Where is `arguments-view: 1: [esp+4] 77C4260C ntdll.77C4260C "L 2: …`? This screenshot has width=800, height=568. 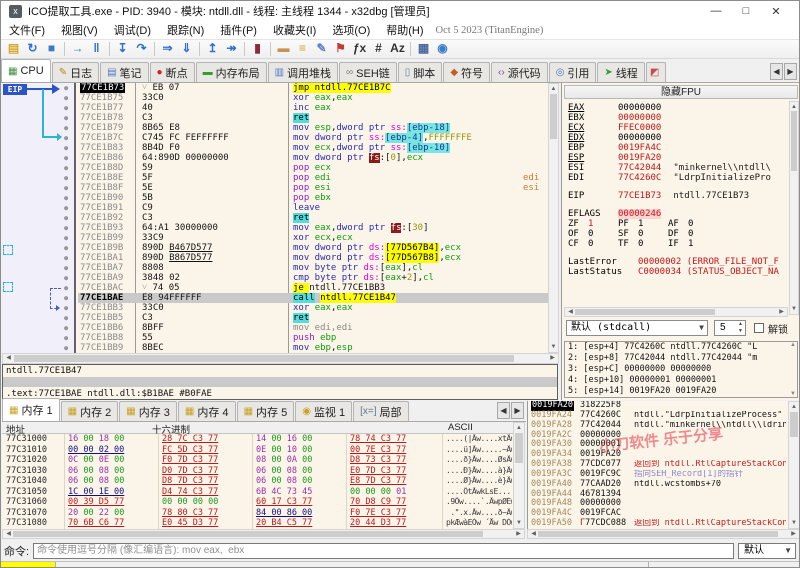
arguments-view: 1: [esp+4] 77C4260C ntdll.77C4260C "L 2: … is located at coordinates (681, 369).